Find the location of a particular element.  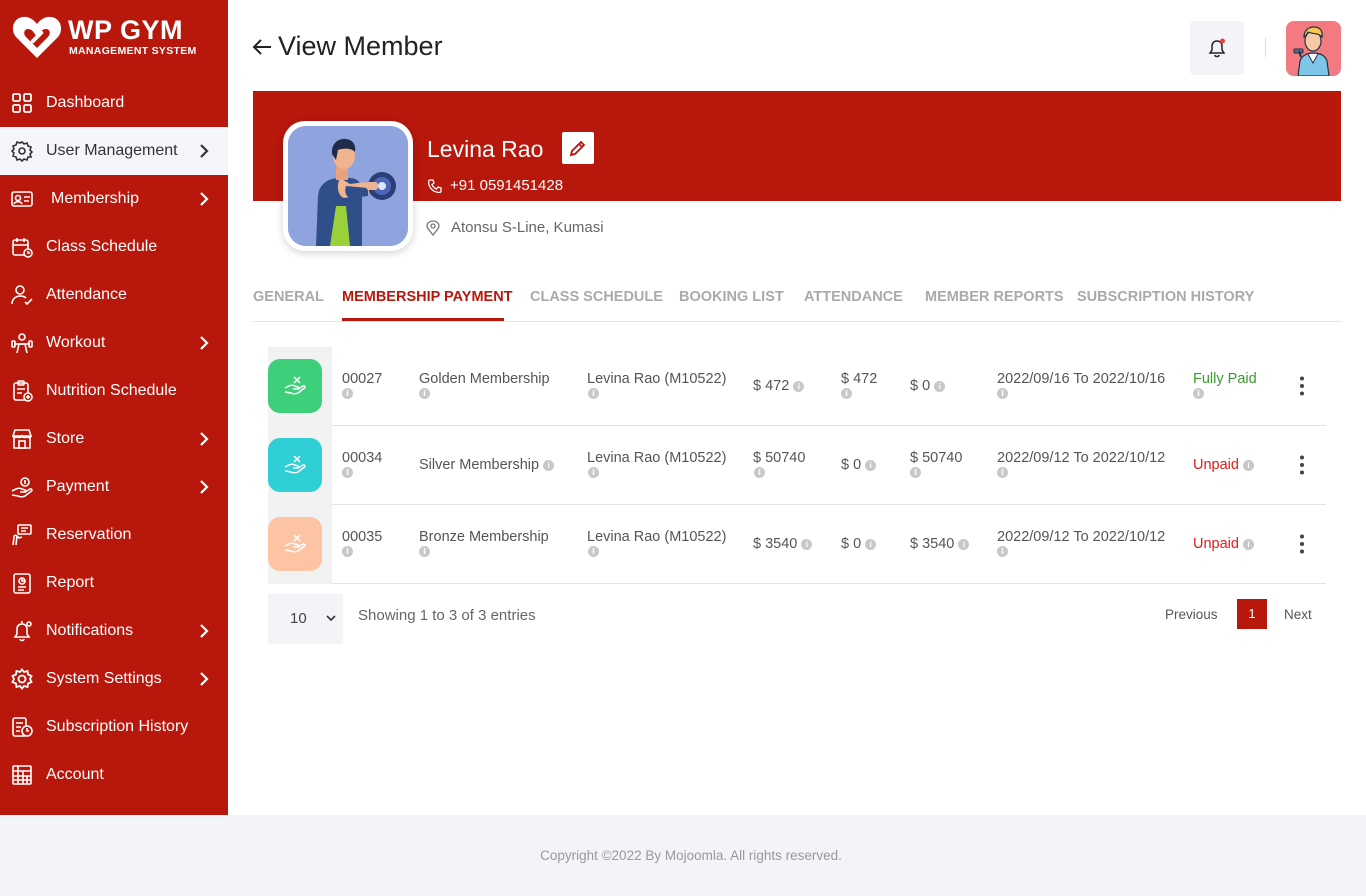

tab-membership-payment: MEMBERSHIP PAYMENT is located at coordinates (427, 297).